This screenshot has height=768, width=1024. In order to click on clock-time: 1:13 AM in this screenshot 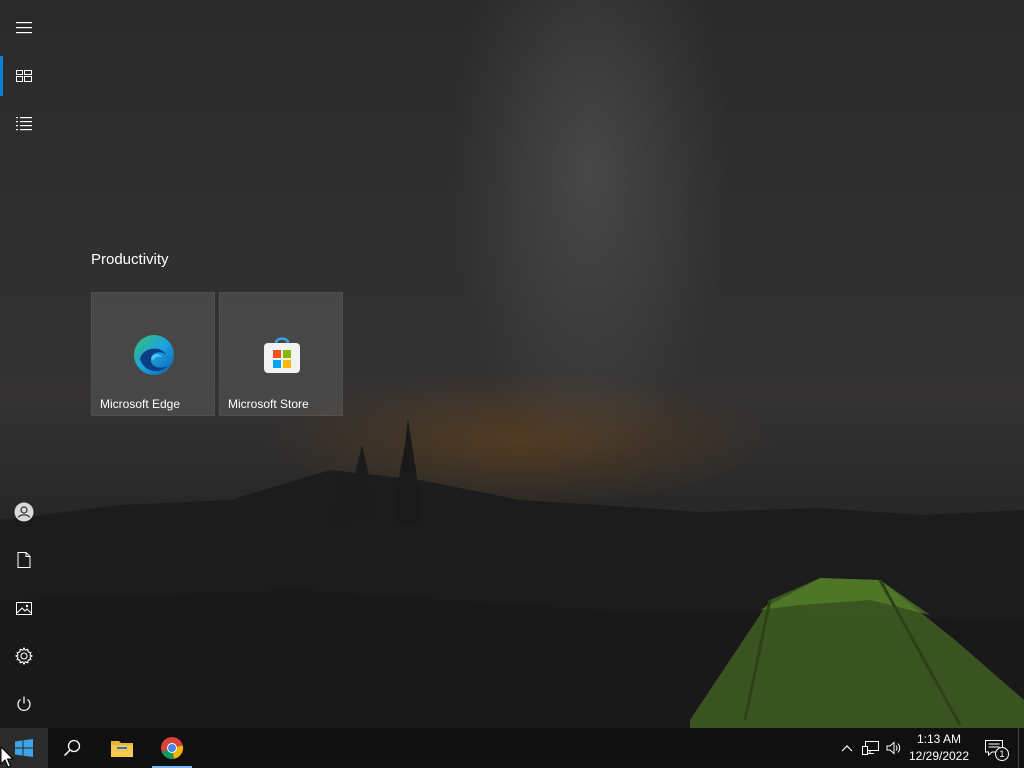, I will do `click(939, 739)`.